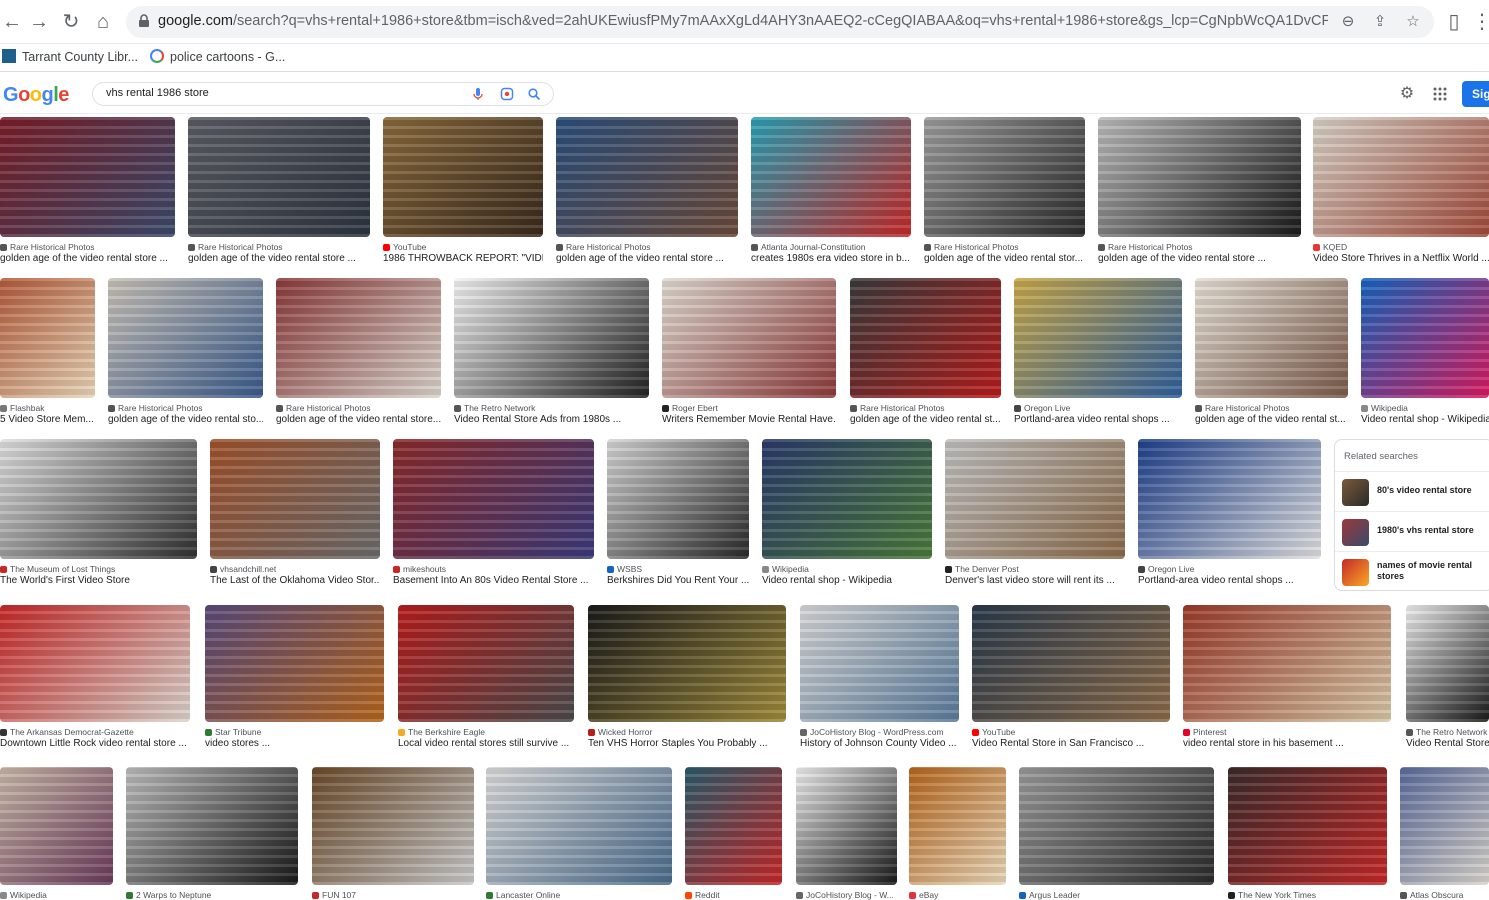 The width and height of the screenshot is (1489, 900). What do you see at coordinates (98, 569) in the screenshot?
I see `result-source: The Museum of Lost Things` at bounding box center [98, 569].